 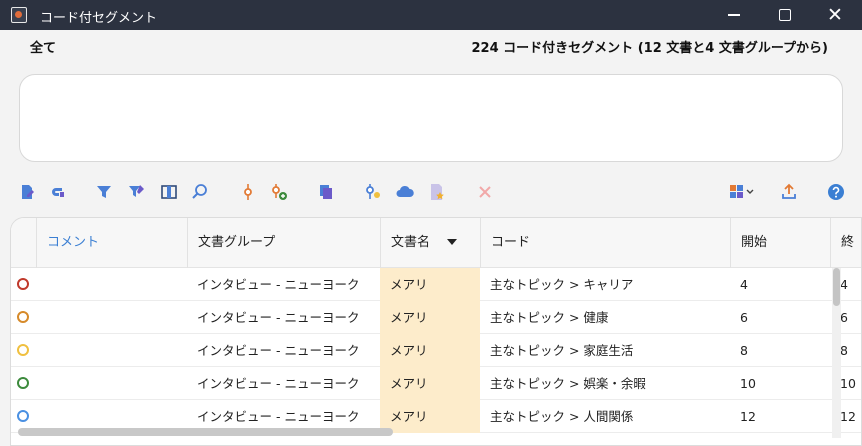 What do you see at coordinates (205, 432) in the screenshot?
I see `horizontal-scroll-thumb` at bounding box center [205, 432].